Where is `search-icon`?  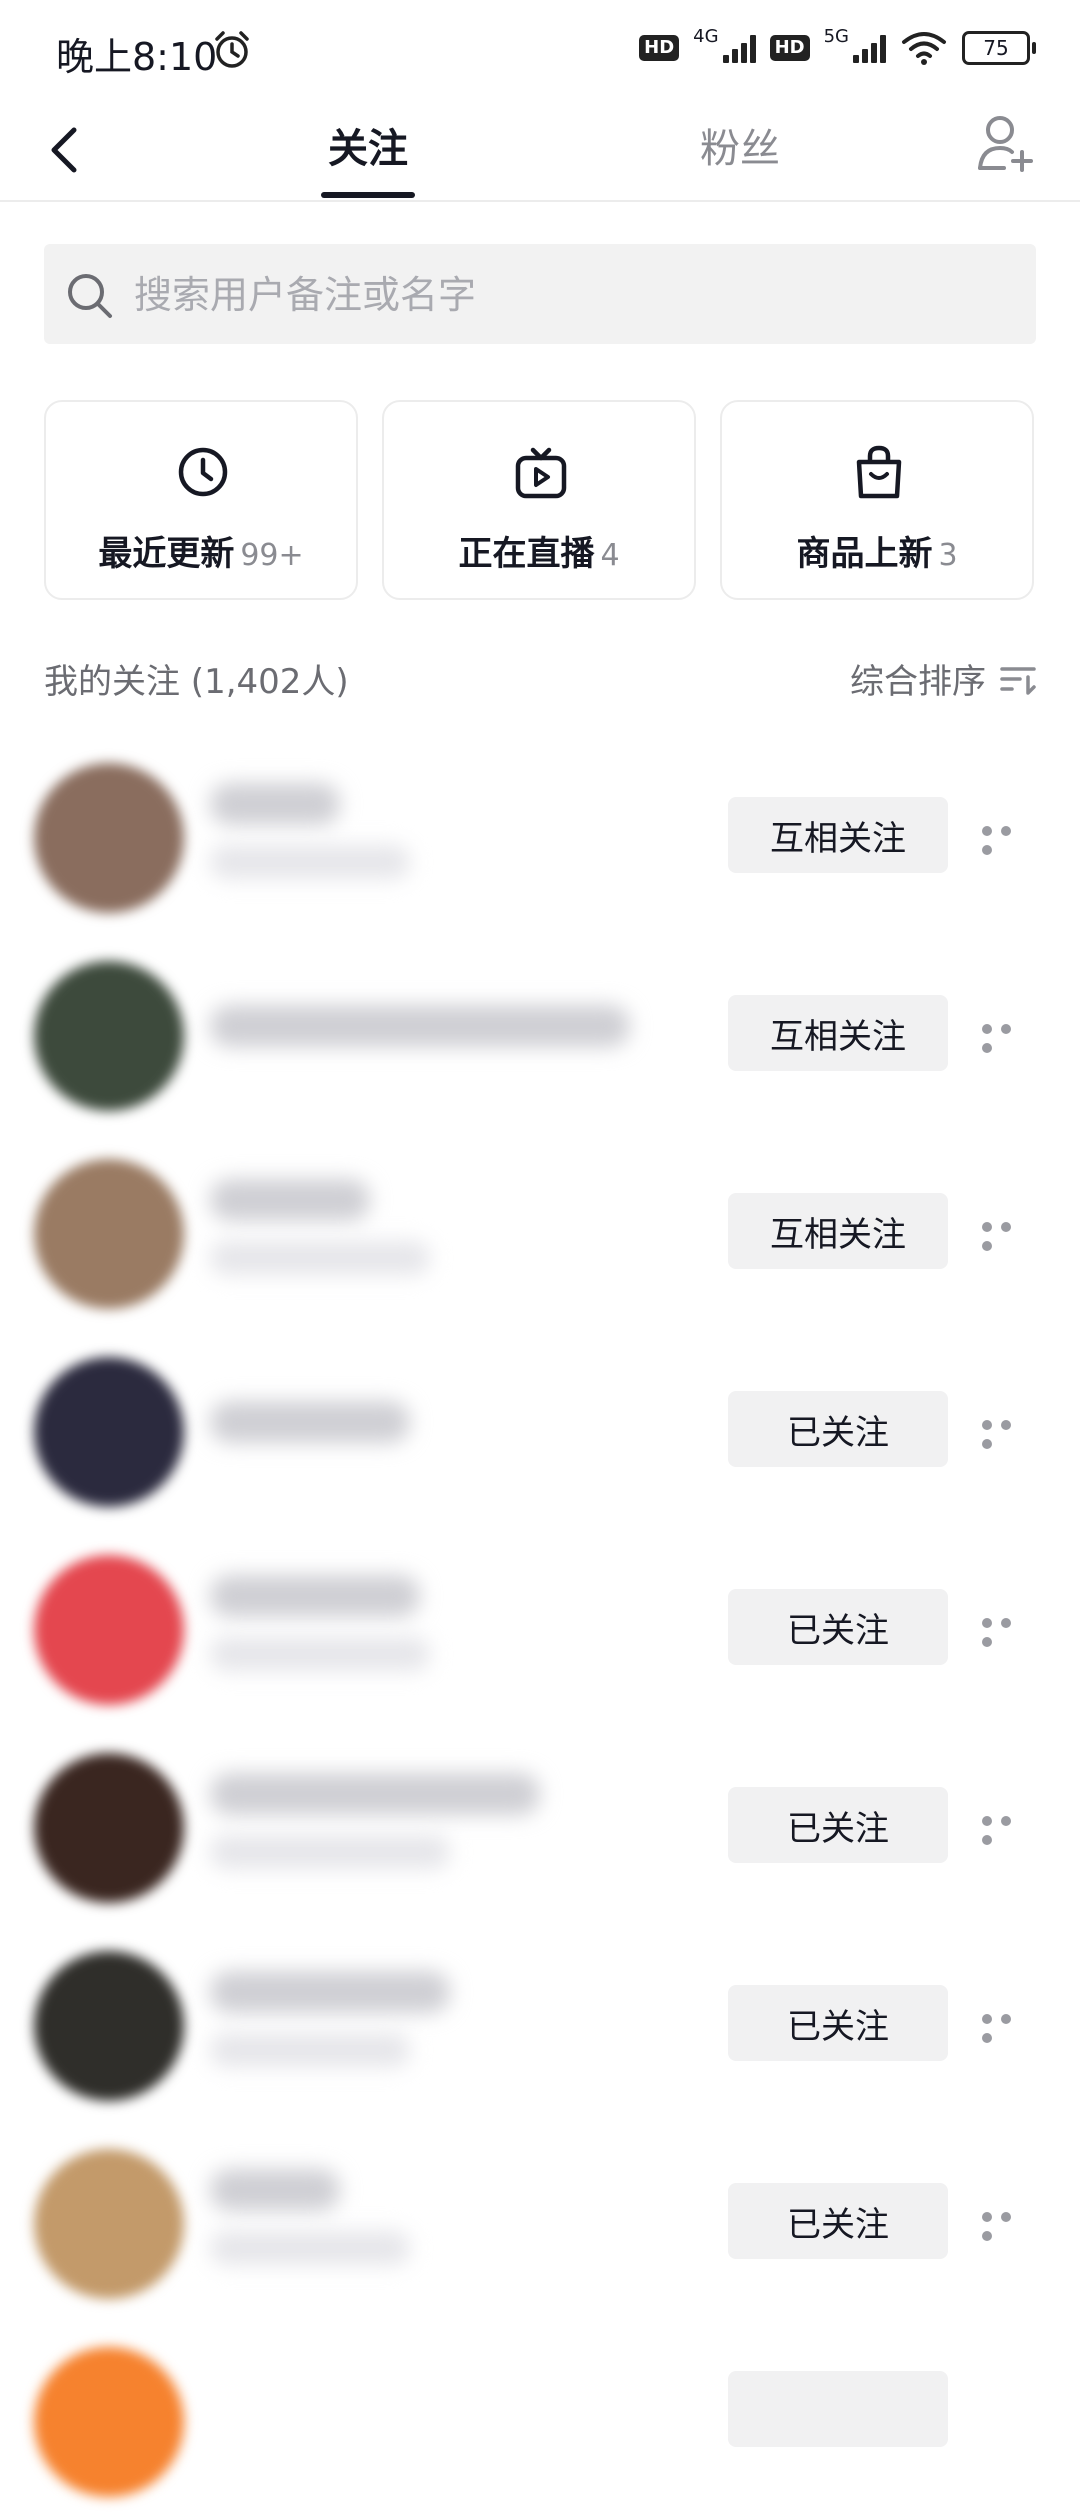
search-icon is located at coordinates (90, 296).